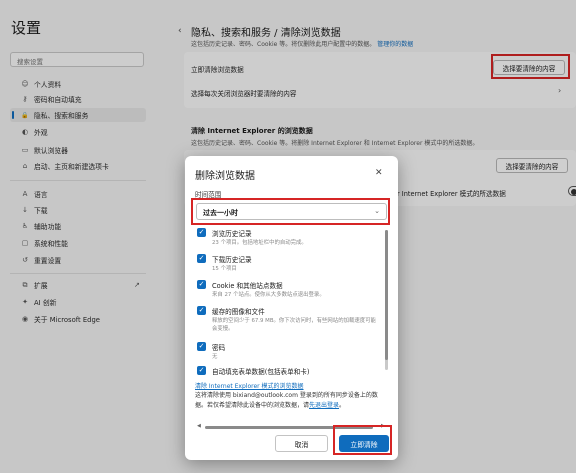  What do you see at coordinates (324, 405) in the screenshot?
I see `sign-out-link: 先退出登录` at bounding box center [324, 405].